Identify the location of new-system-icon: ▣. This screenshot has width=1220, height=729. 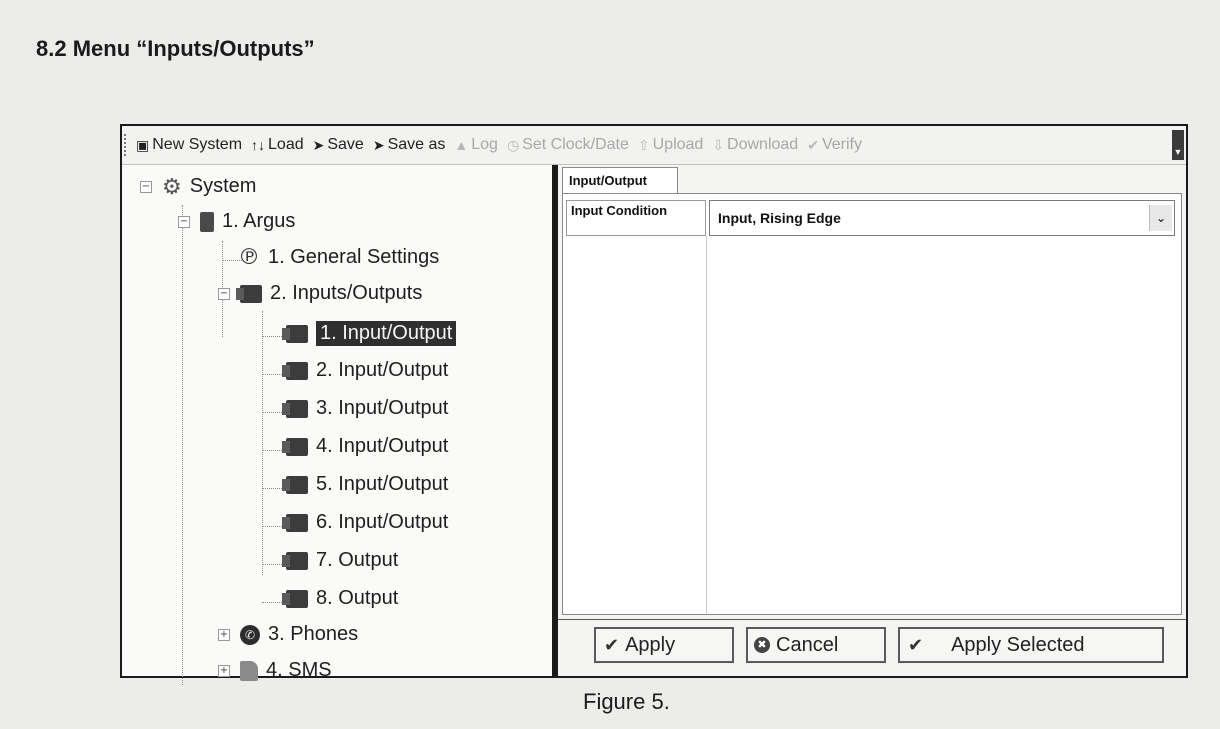
(143, 144).